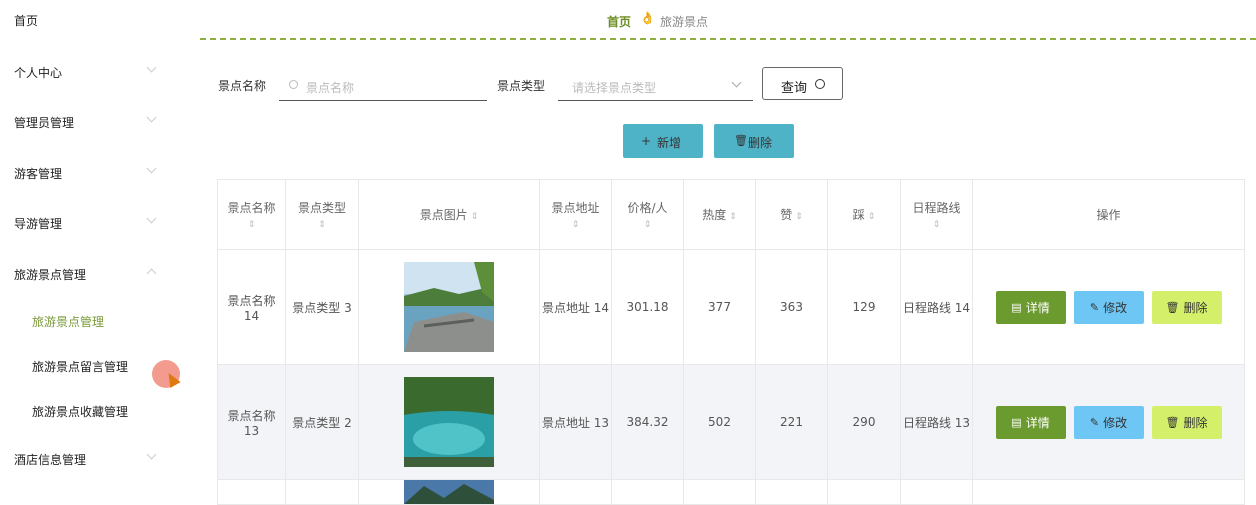 The height and width of the screenshot is (505, 1256). What do you see at coordinates (50, 274) in the screenshot?
I see `sidebar-item-attractions: 旅游景点管理` at bounding box center [50, 274].